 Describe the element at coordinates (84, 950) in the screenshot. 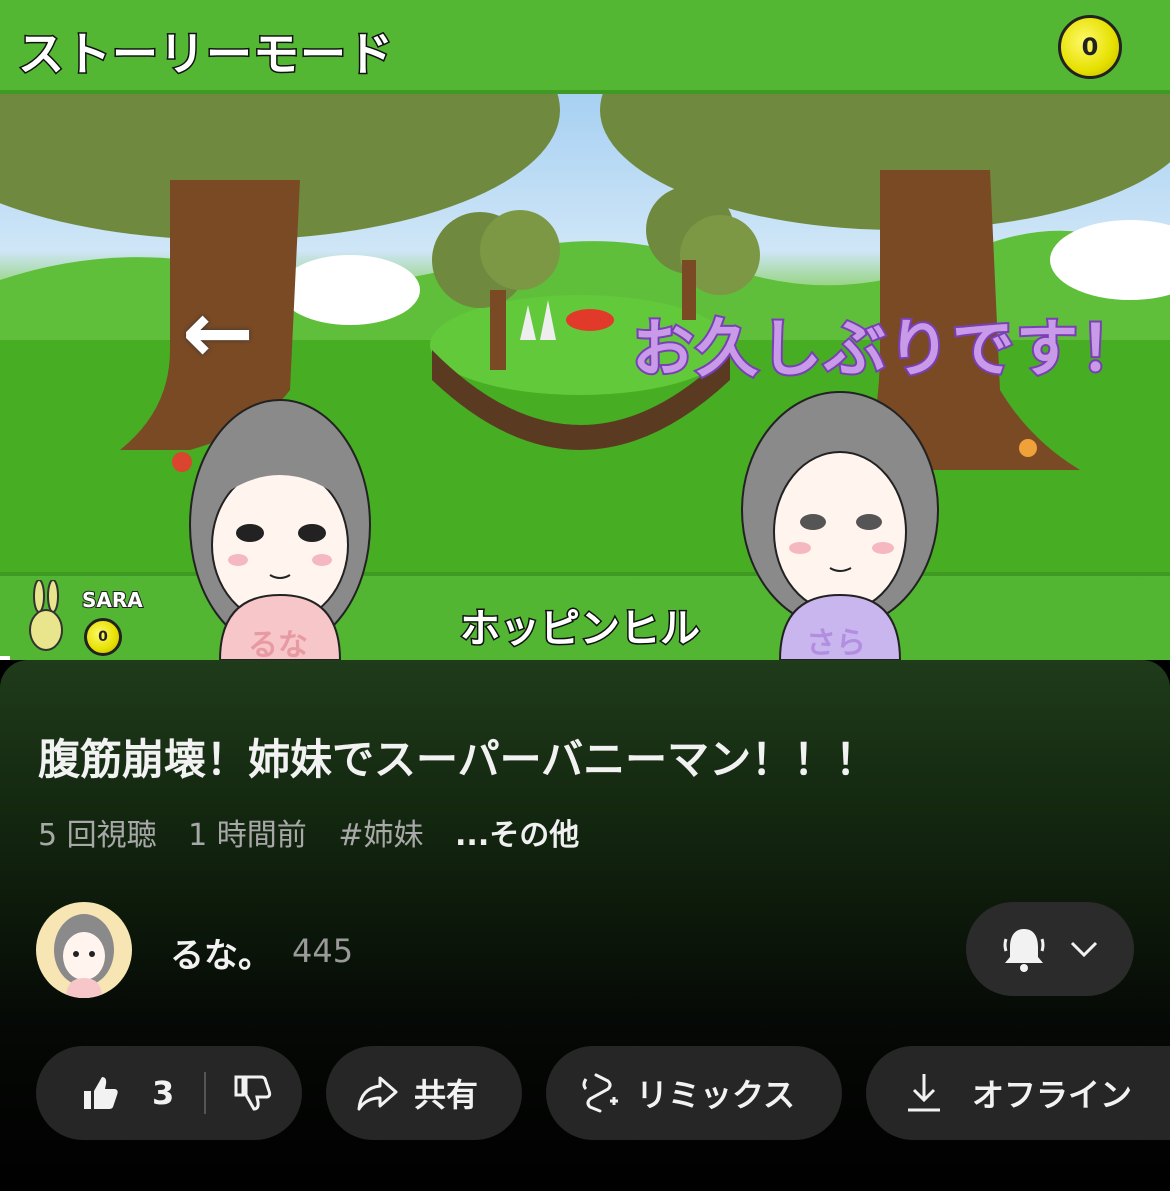

I see `channel-avatar` at that location.